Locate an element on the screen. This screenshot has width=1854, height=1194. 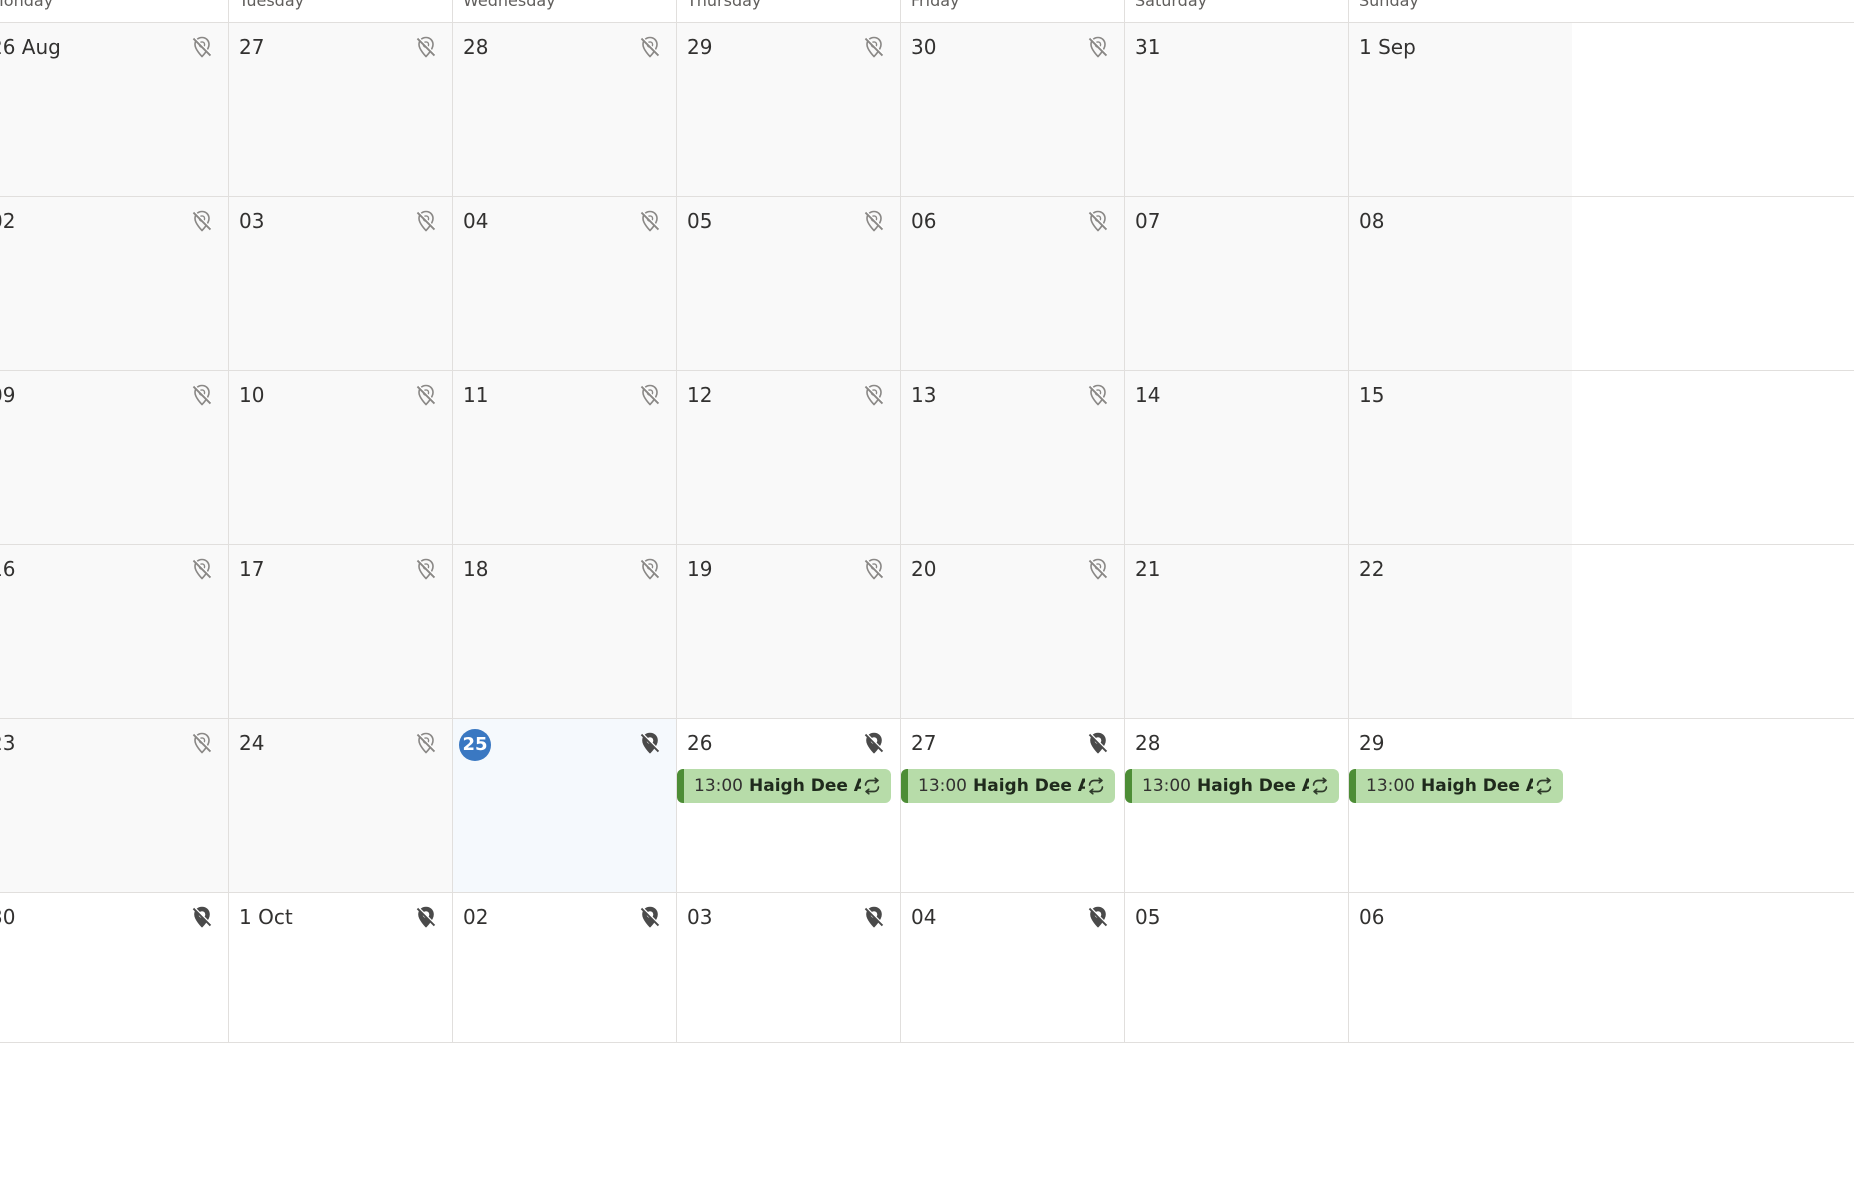
day-number: 17 is located at coordinates (251, 569).